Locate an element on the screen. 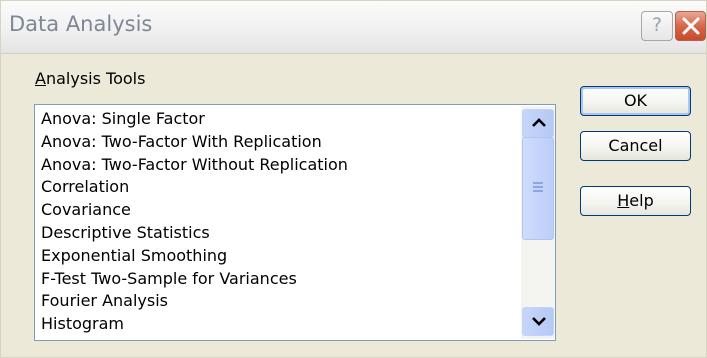  analysis-tools-label: Analysis Tools is located at coordinates (90, 78).